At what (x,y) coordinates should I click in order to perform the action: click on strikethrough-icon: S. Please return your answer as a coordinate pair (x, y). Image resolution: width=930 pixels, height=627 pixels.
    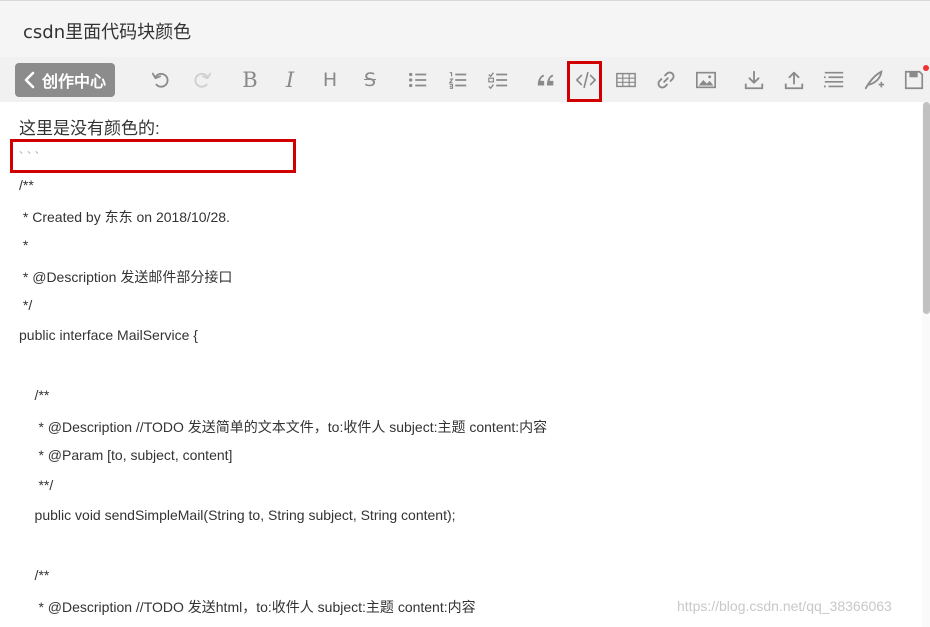
    Looking at the image, I should click on (370, 80).